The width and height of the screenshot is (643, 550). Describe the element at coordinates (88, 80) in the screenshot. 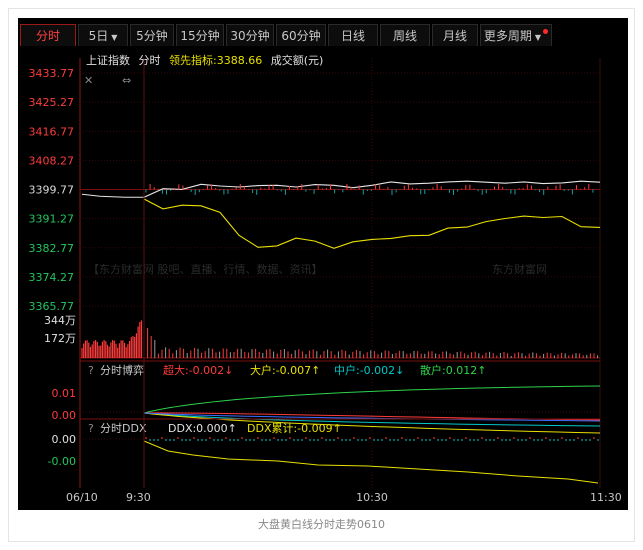

I see `close-icon: ✕` at that location.